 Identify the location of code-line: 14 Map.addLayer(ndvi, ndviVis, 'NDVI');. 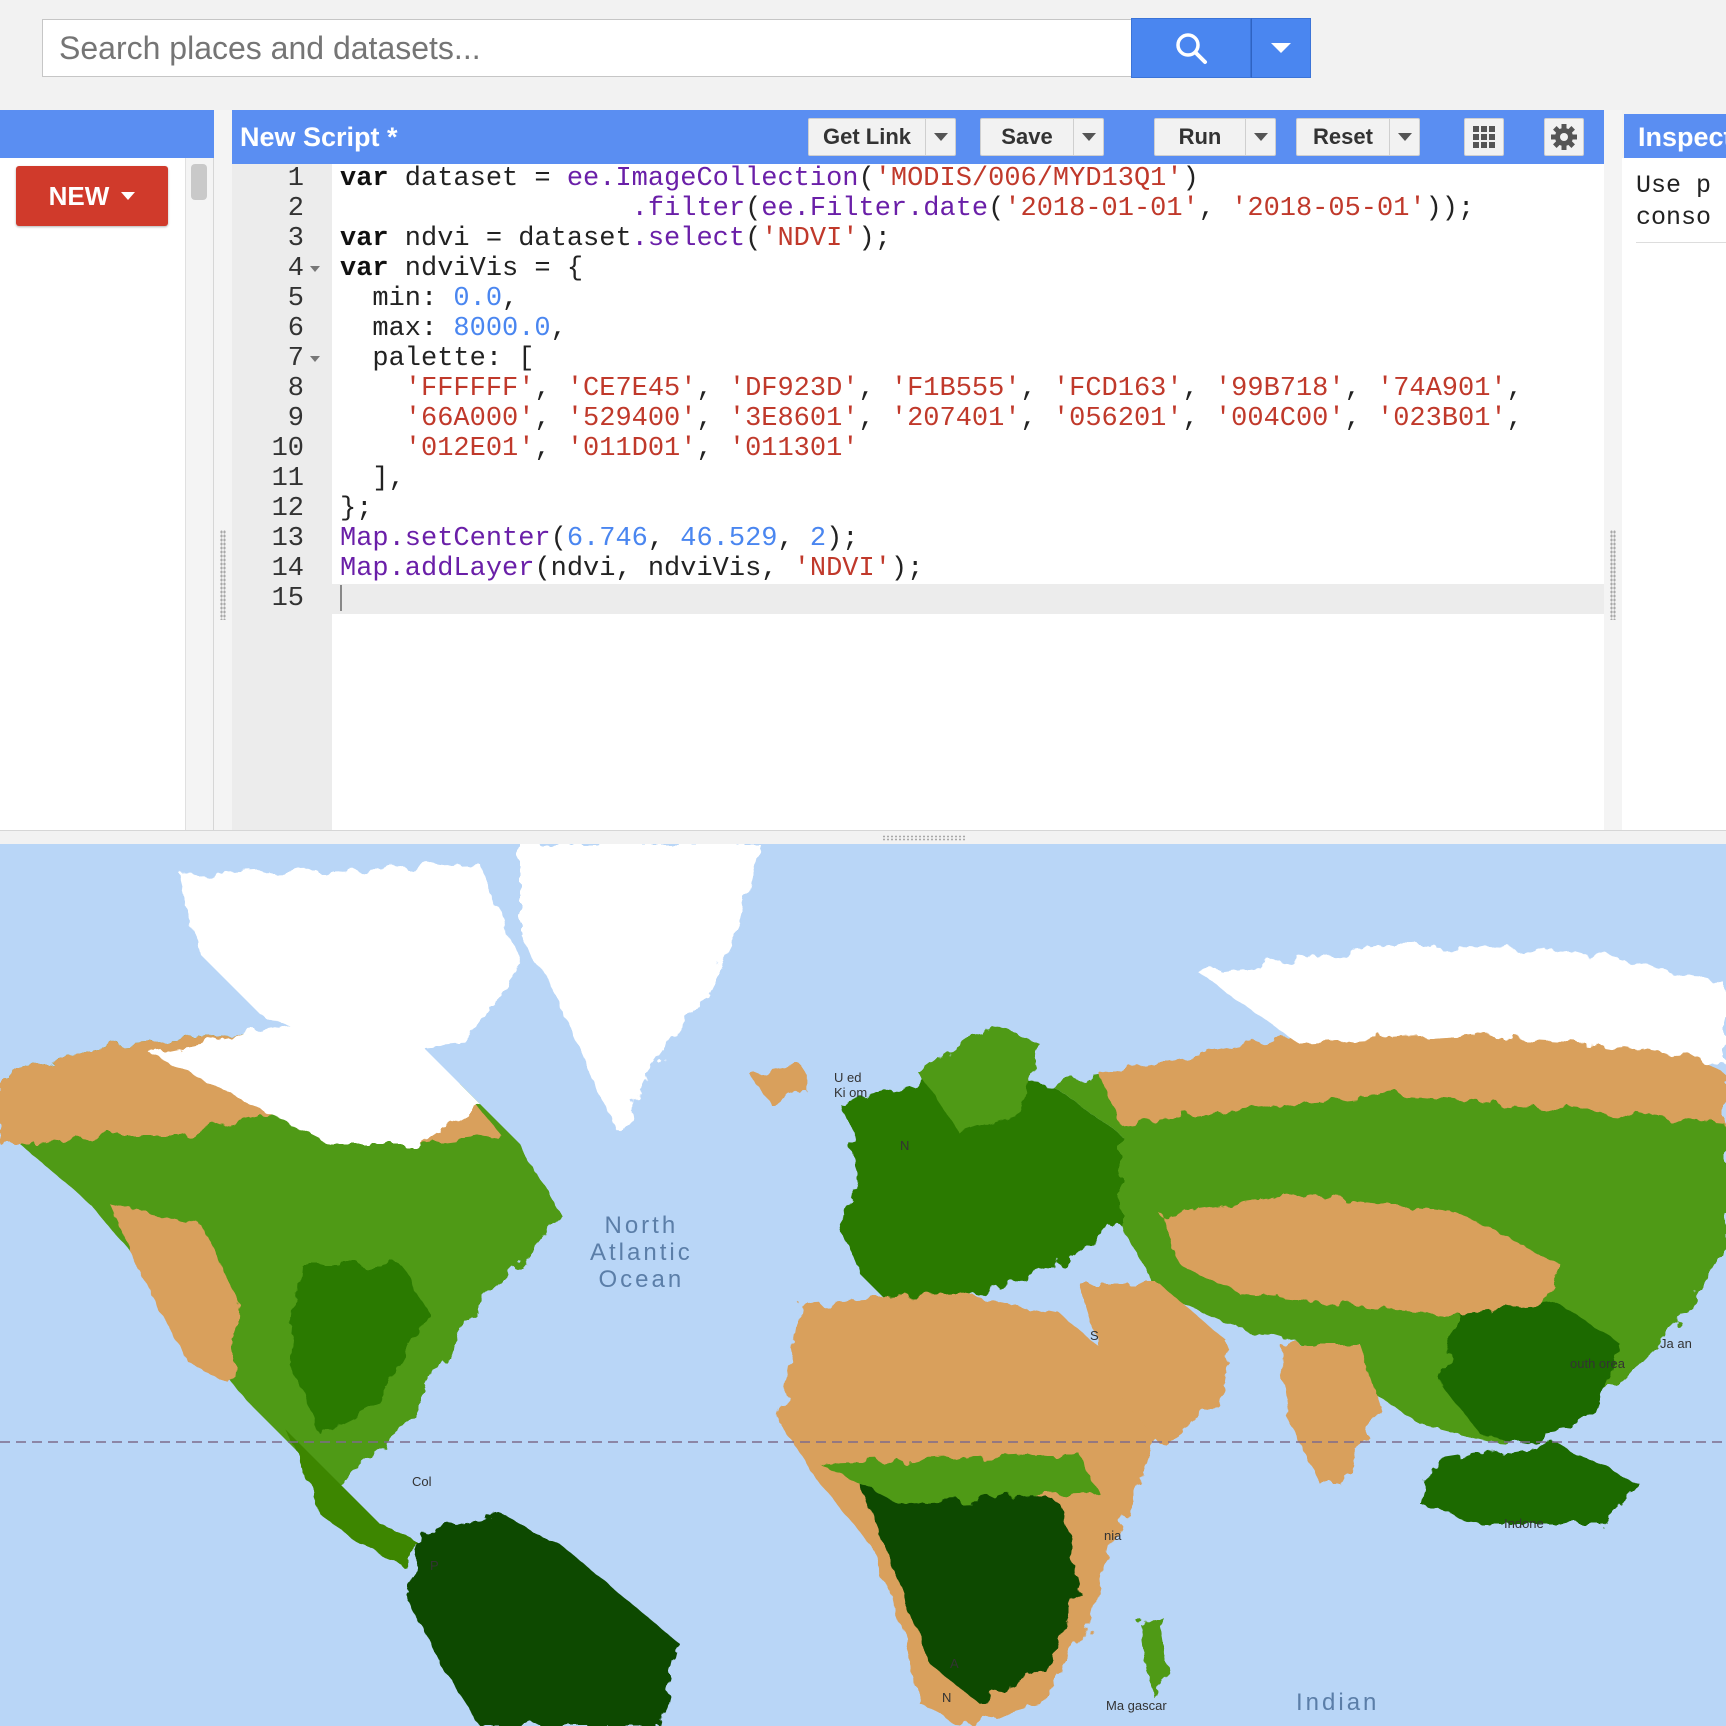
(918, 569).